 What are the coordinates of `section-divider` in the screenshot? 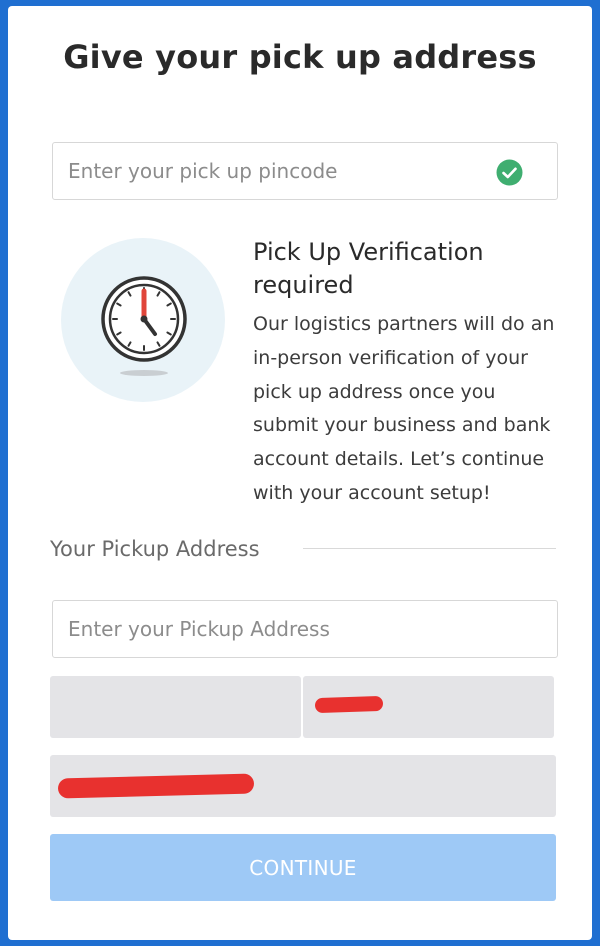 It's located at (429, 548).